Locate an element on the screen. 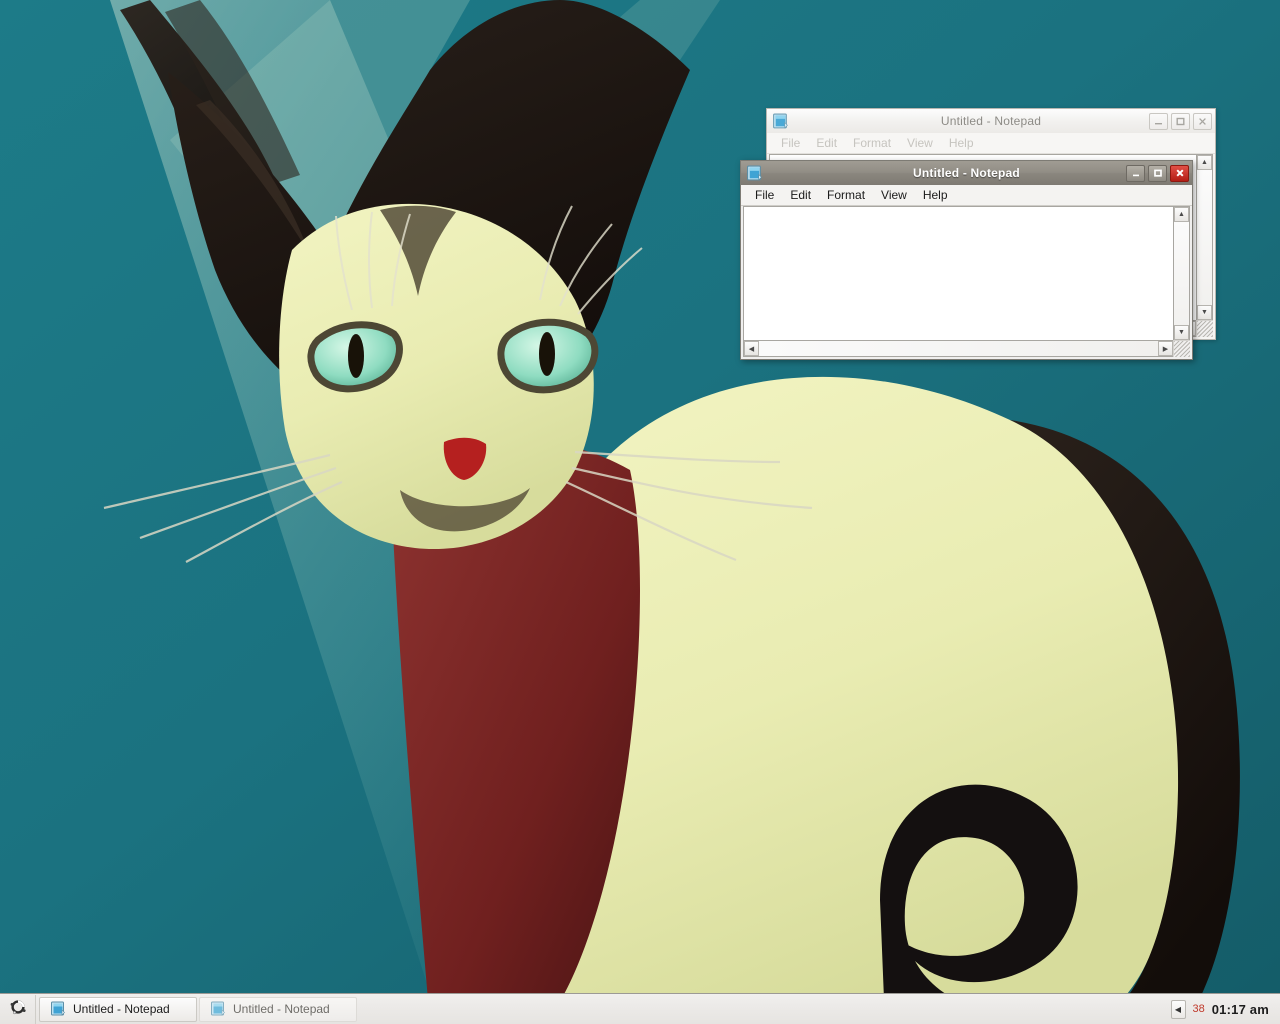 Image resolution: width=1280 pixels, height=1024 pixels. task-list: Untitled - Notepad Untitled - Notepad is located at coordinates (196, 1009).